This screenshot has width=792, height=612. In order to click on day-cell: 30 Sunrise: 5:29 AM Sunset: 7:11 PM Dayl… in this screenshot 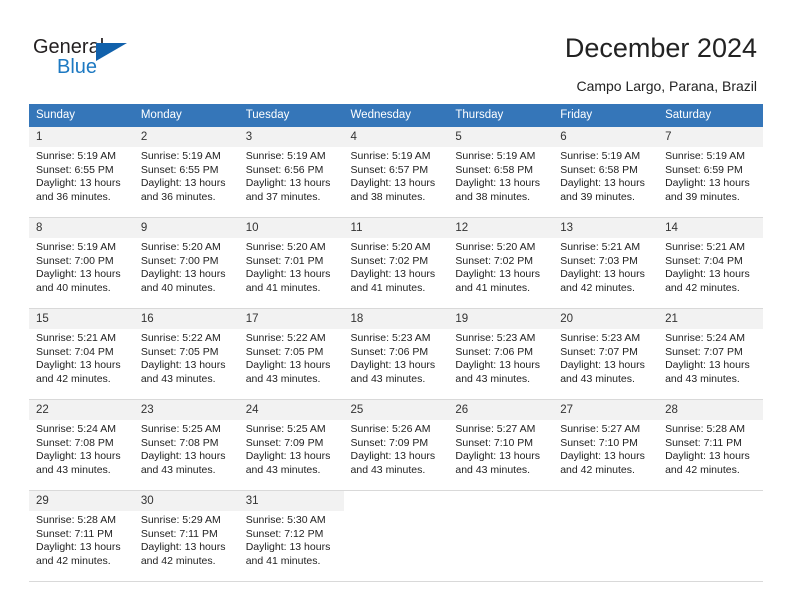, I will do `click(186, 536)`.